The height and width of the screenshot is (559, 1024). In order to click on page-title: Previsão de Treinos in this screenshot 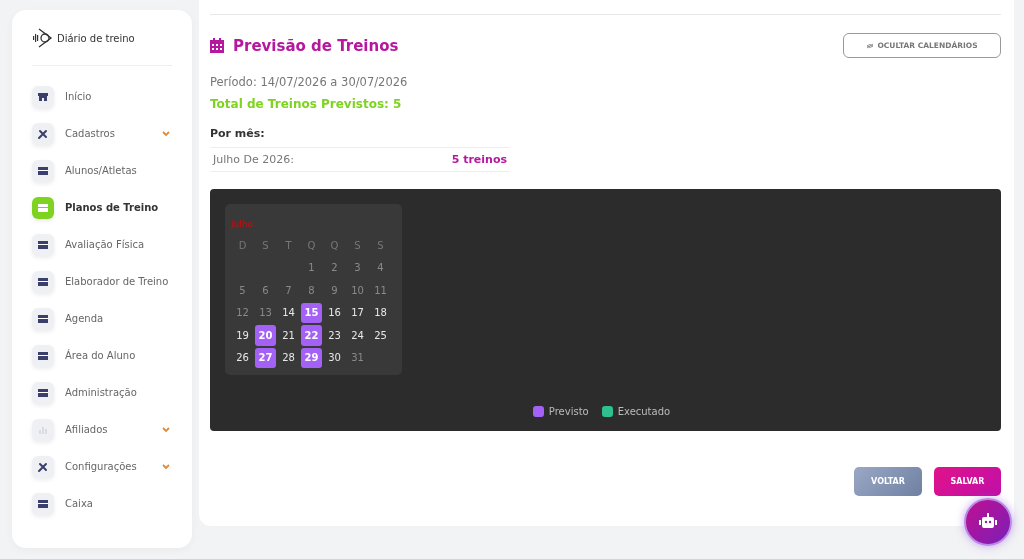, I will do `click(316, 45)`.